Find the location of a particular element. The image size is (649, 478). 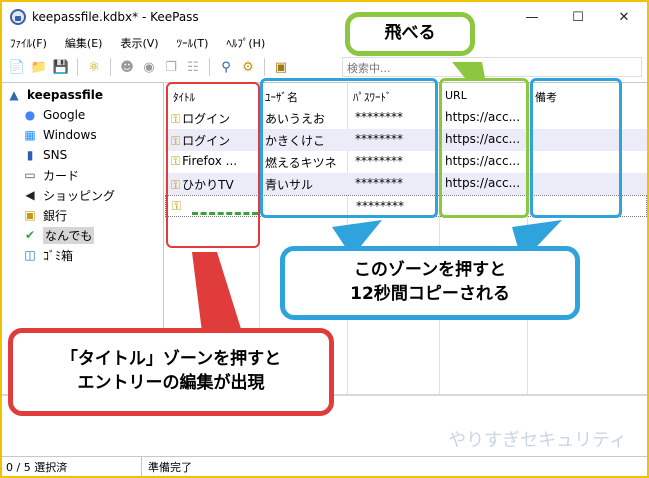

jump-callout-text: 飛べる is located at coordinates (410, 33).